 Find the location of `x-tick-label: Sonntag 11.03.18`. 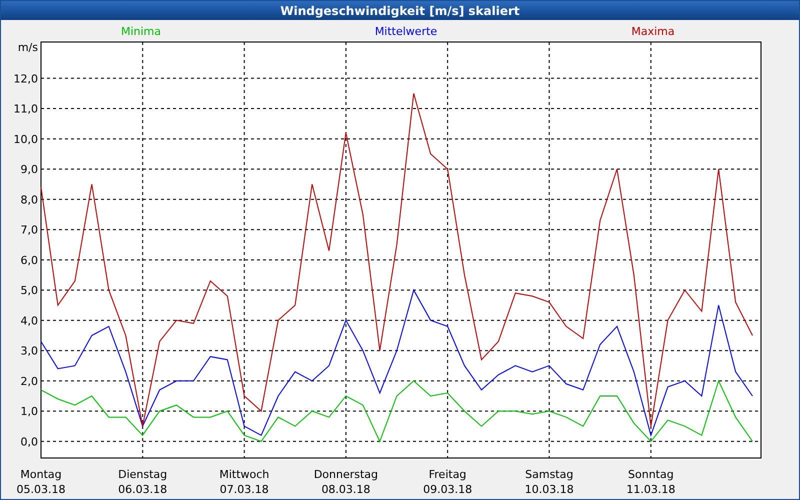

x-tick-label: Sonntag 11.03.18 is located at coordinates (651, 482).